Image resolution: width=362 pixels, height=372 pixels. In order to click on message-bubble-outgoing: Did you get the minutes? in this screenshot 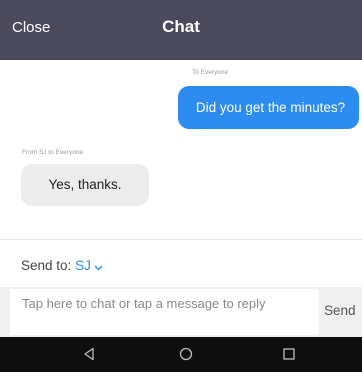, I will do `click(268, 107)`.